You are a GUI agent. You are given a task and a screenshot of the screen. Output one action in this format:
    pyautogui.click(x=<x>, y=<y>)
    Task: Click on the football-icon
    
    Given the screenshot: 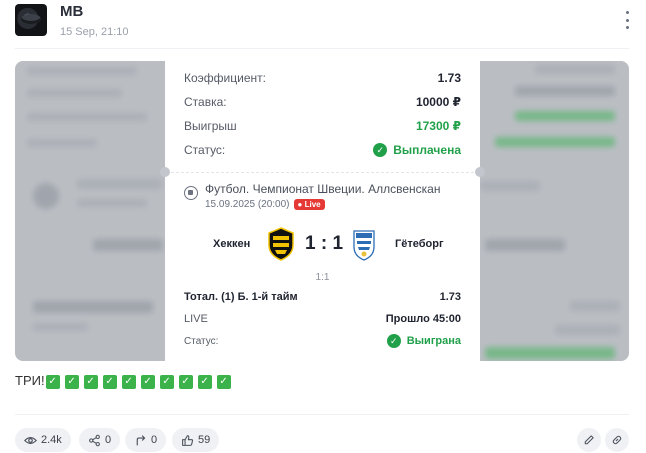 What is the action you would take?
    pyautogui.click(x=191, y=193)
    